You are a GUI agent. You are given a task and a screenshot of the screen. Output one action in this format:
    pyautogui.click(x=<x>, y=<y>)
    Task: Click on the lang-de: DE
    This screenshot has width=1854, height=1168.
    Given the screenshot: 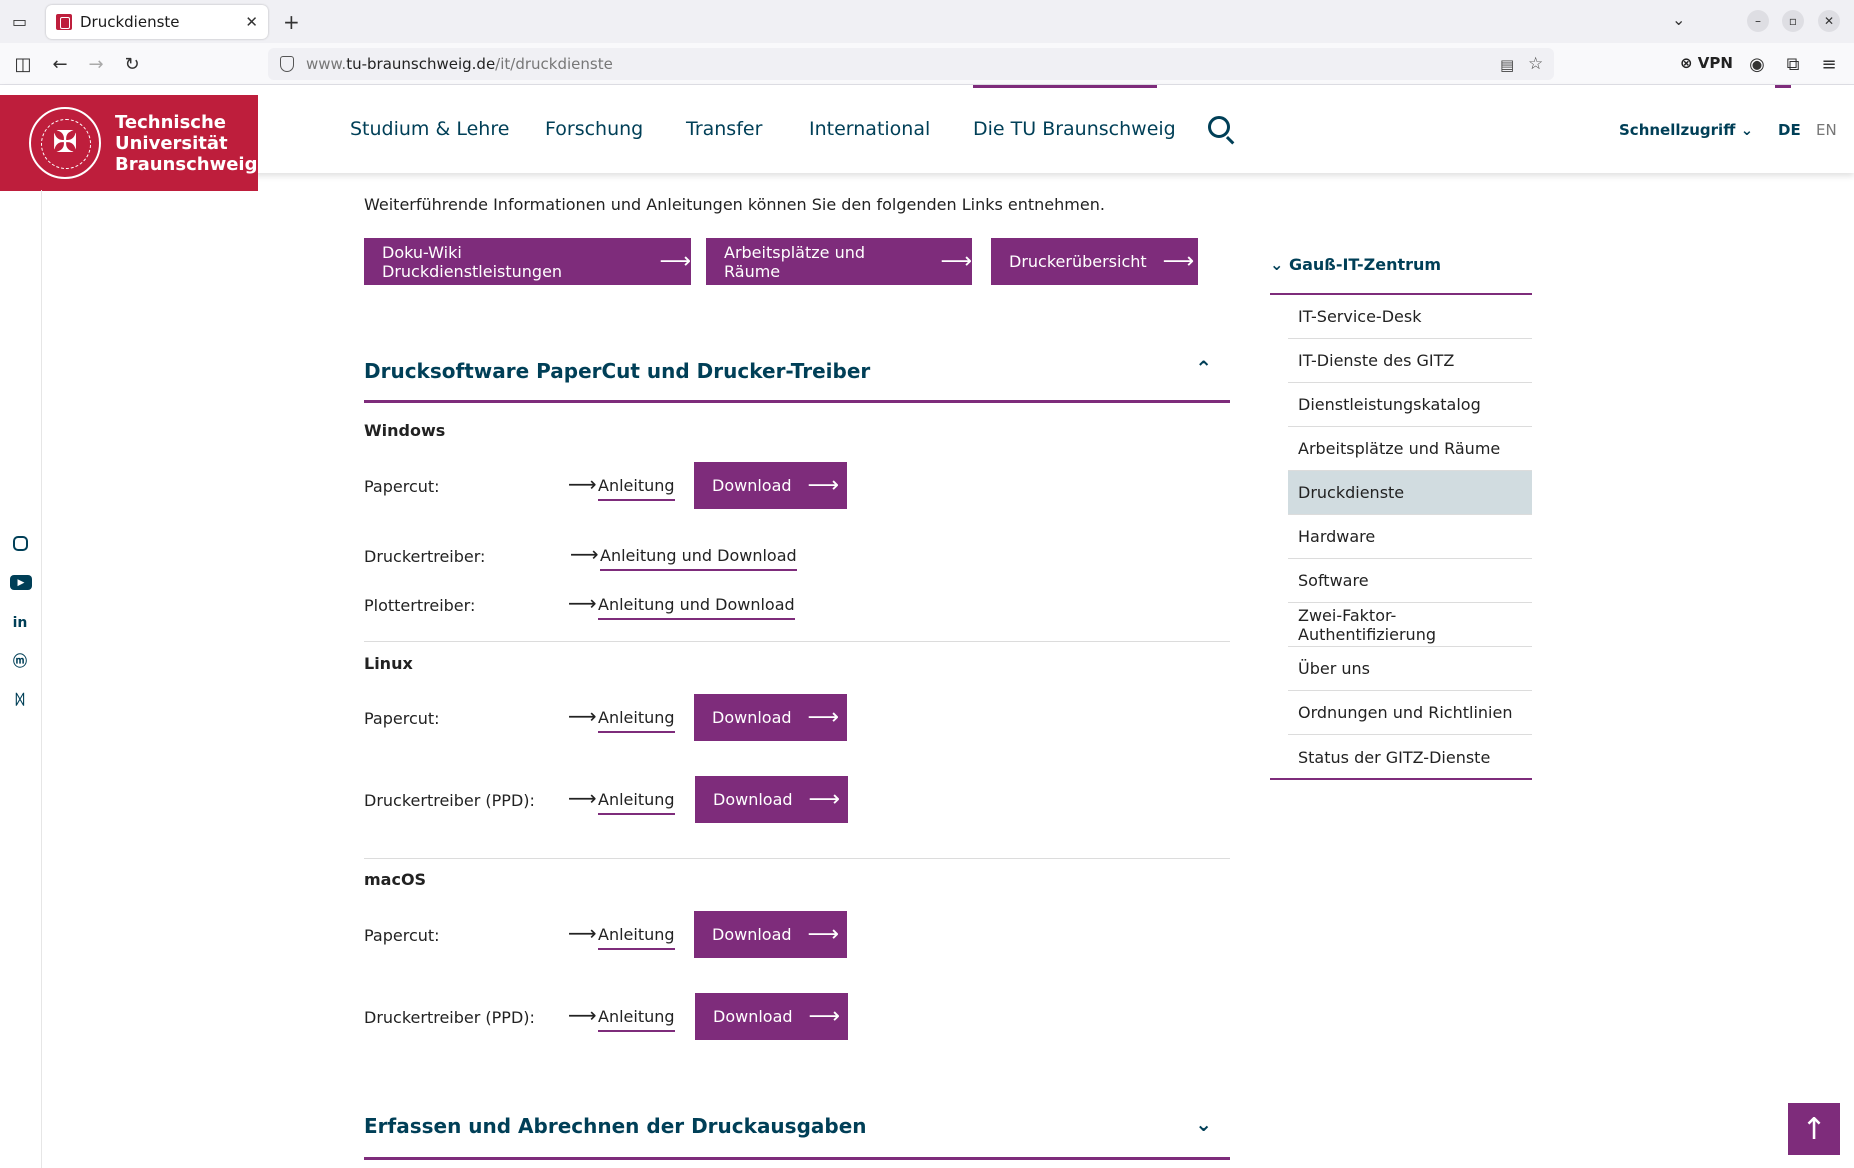 What is the action you would take?
    pyautogui.click(x=1789, y=130)
    